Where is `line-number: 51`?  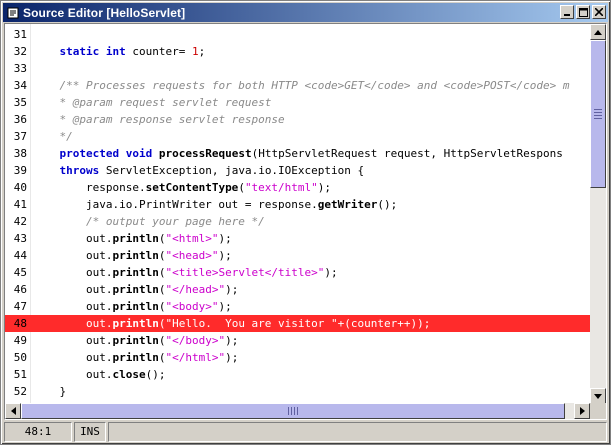
line-number: 51 is located at coordinates (16, 374).